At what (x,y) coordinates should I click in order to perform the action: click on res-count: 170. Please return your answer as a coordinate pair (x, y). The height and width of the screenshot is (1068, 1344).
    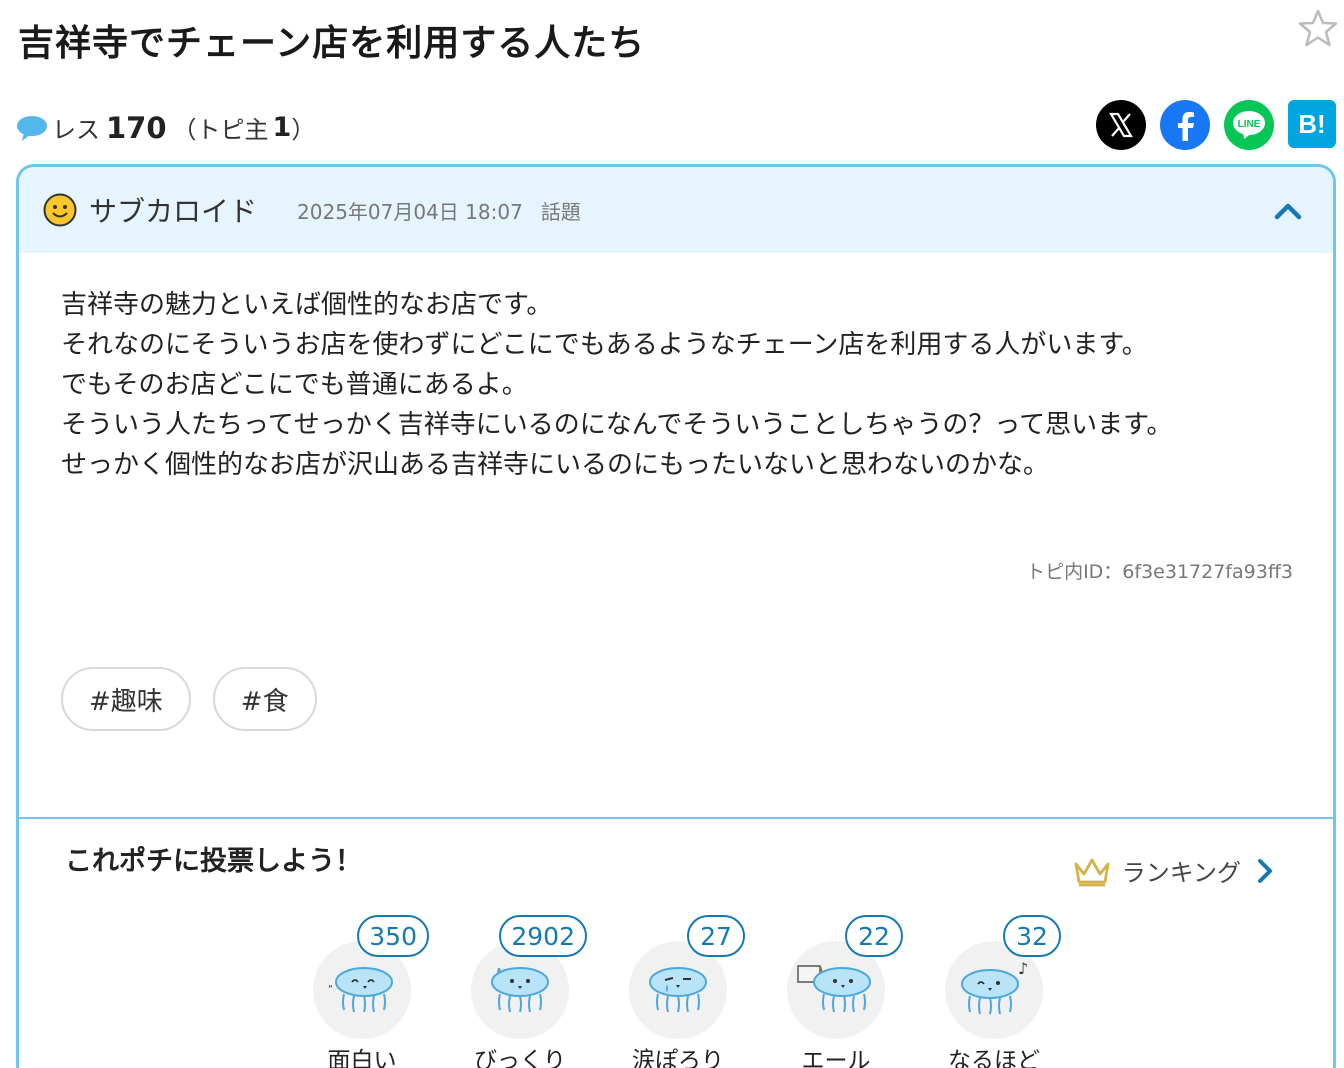
    Looking at the image, I should click on (136, 127).